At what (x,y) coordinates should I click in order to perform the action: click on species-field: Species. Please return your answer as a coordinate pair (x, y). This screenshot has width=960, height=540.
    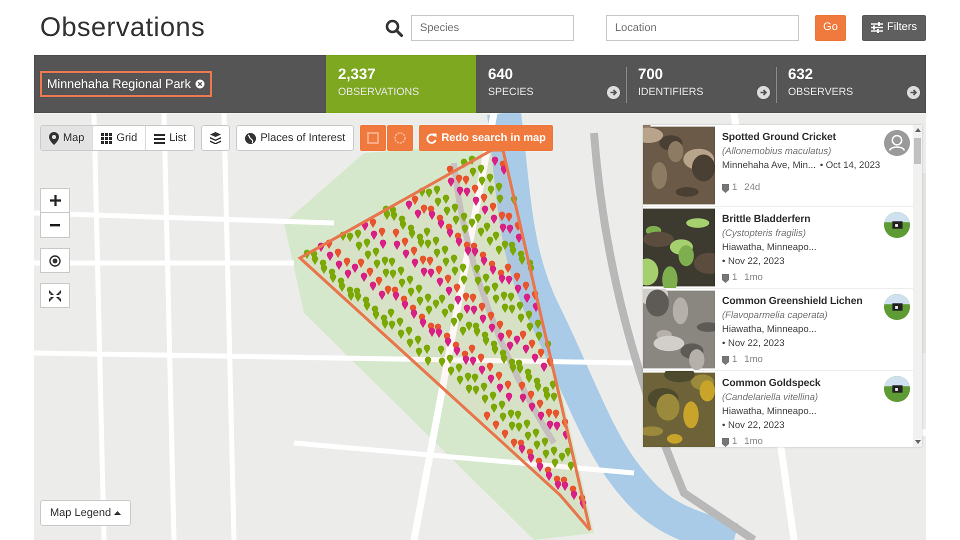
    Looking at the image, I should click on (492, 27).